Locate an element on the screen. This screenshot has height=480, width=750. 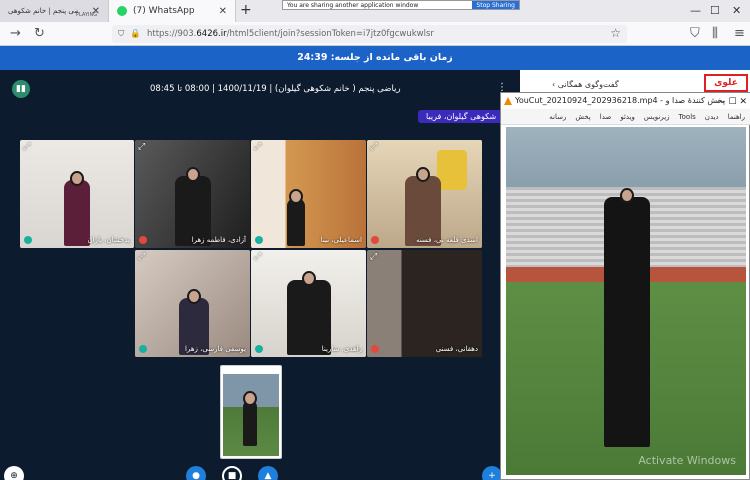
microphone-button: ● is located at coordinates (196, 473).